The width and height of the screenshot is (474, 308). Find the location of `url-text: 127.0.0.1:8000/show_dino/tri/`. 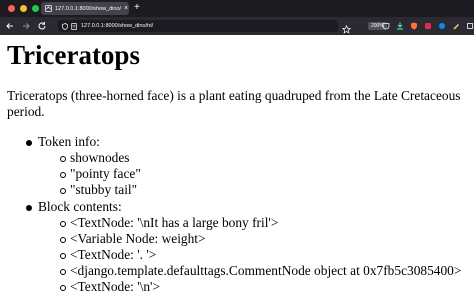

url-text: 127.0.0.1:8000/show_dino/tri/ is located at coordinates (117, 26).